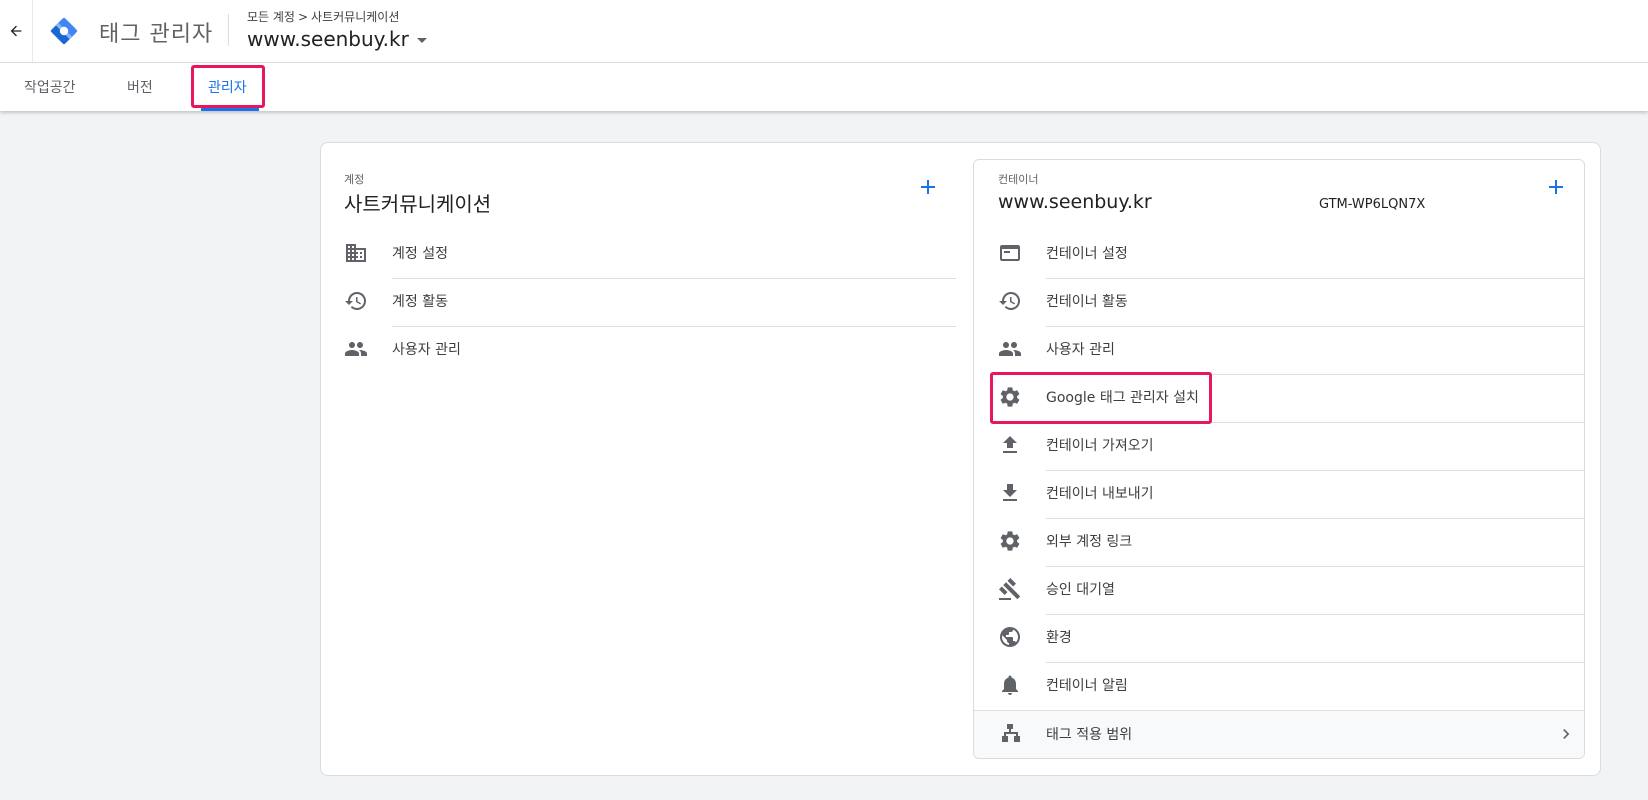 This screenshot has width=1648, height=800. I want to click on highlight-box-admin-tab, so click(228, 86).